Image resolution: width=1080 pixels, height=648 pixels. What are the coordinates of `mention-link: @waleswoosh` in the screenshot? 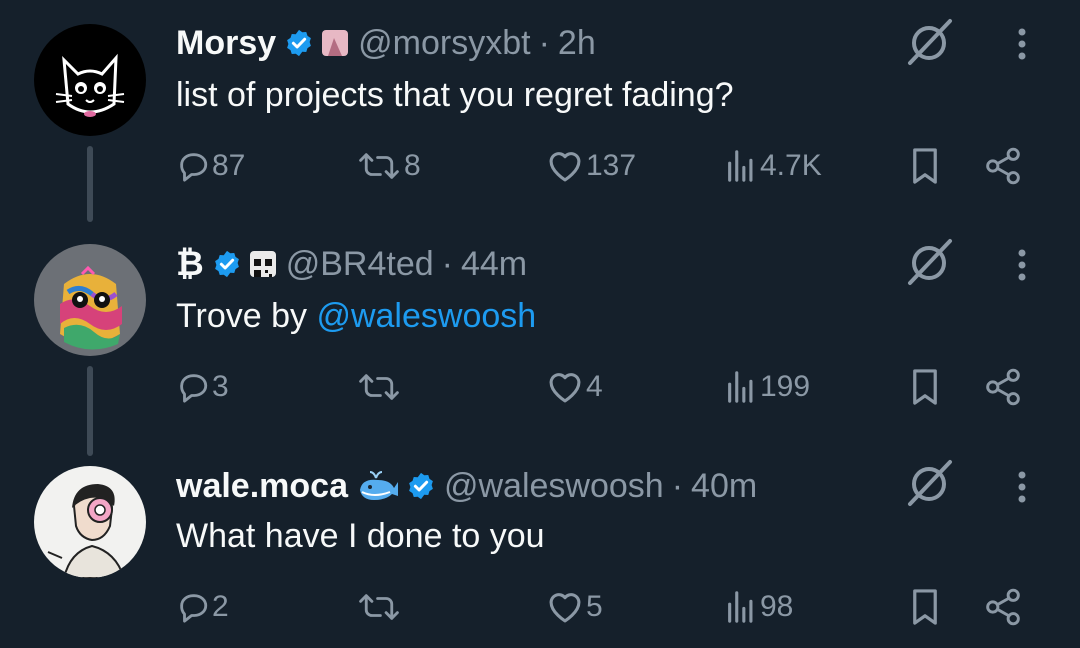 It's located at (426, 316).